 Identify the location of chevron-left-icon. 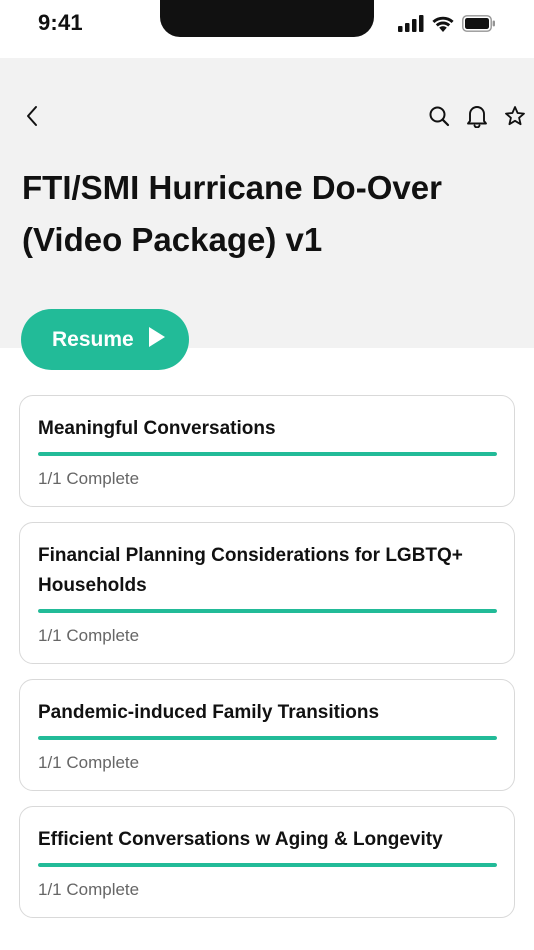
(32, 118).